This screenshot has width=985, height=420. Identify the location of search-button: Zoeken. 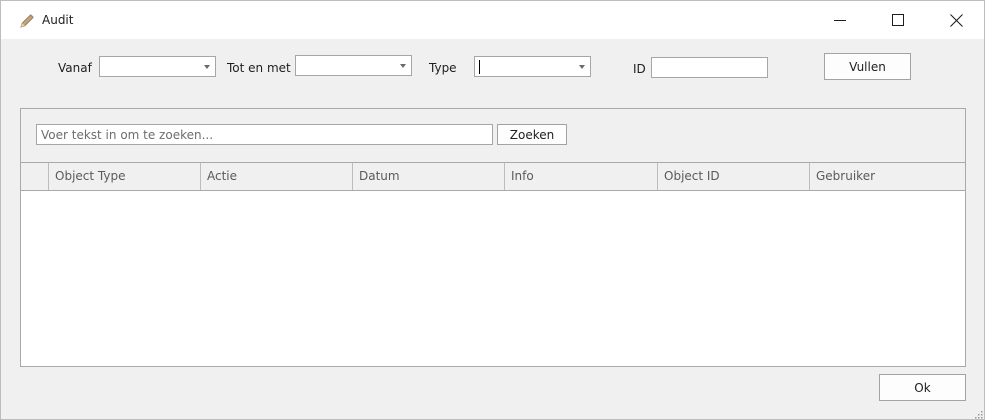
(532, 134).